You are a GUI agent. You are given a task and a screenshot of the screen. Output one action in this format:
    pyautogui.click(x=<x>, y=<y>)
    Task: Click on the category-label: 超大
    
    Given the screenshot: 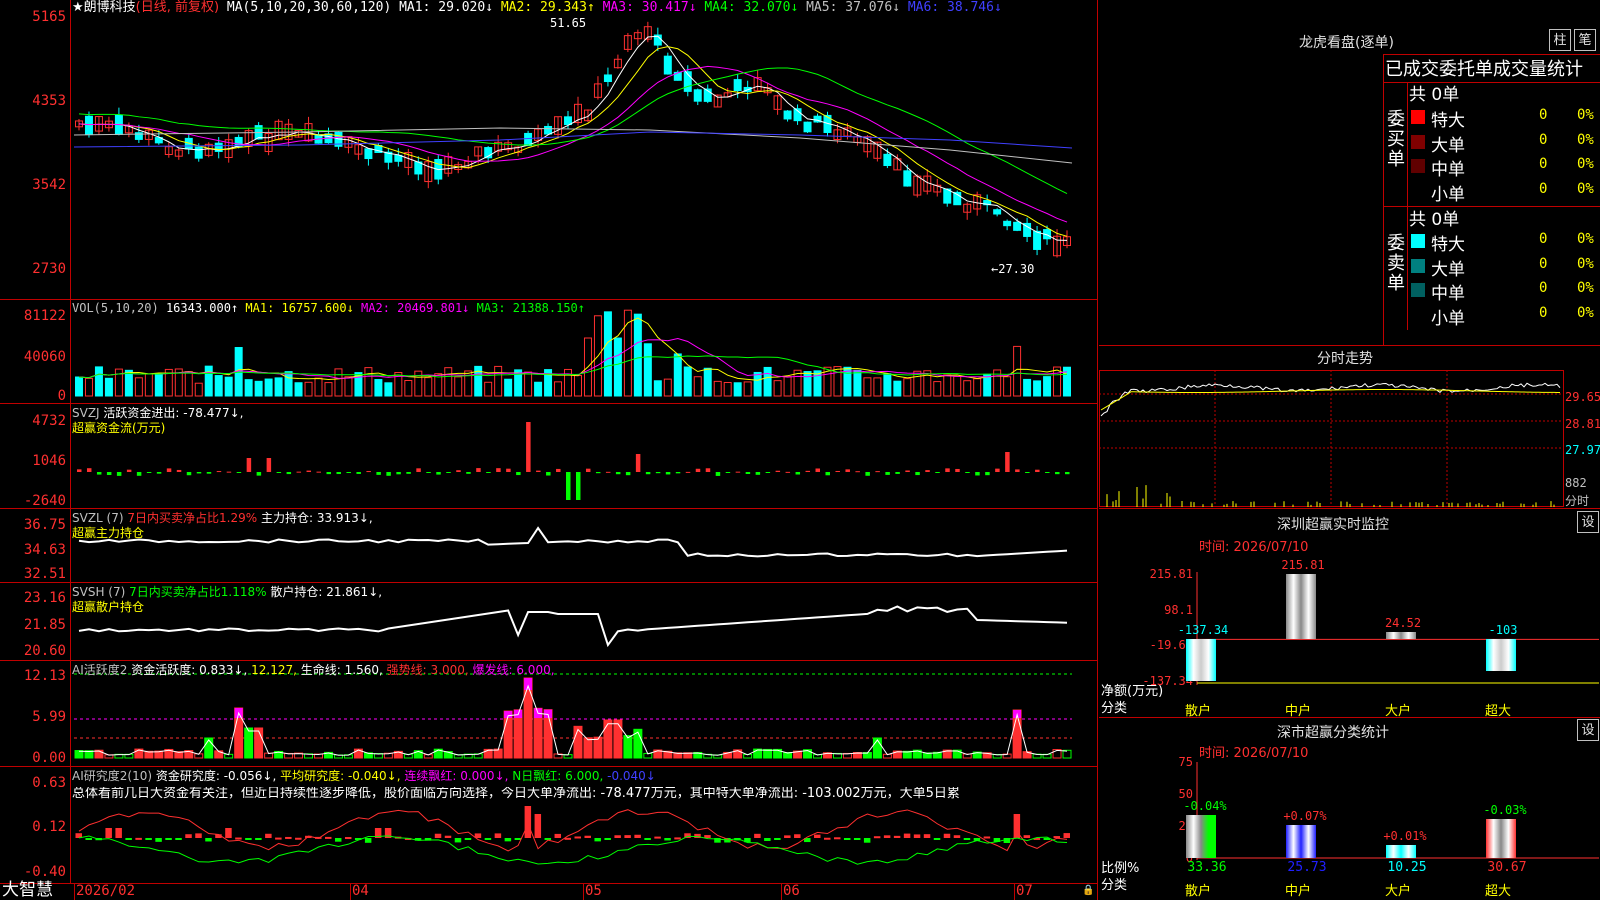 What is the action you would take?
    pyautogui.click(x=1498, y=891)
    